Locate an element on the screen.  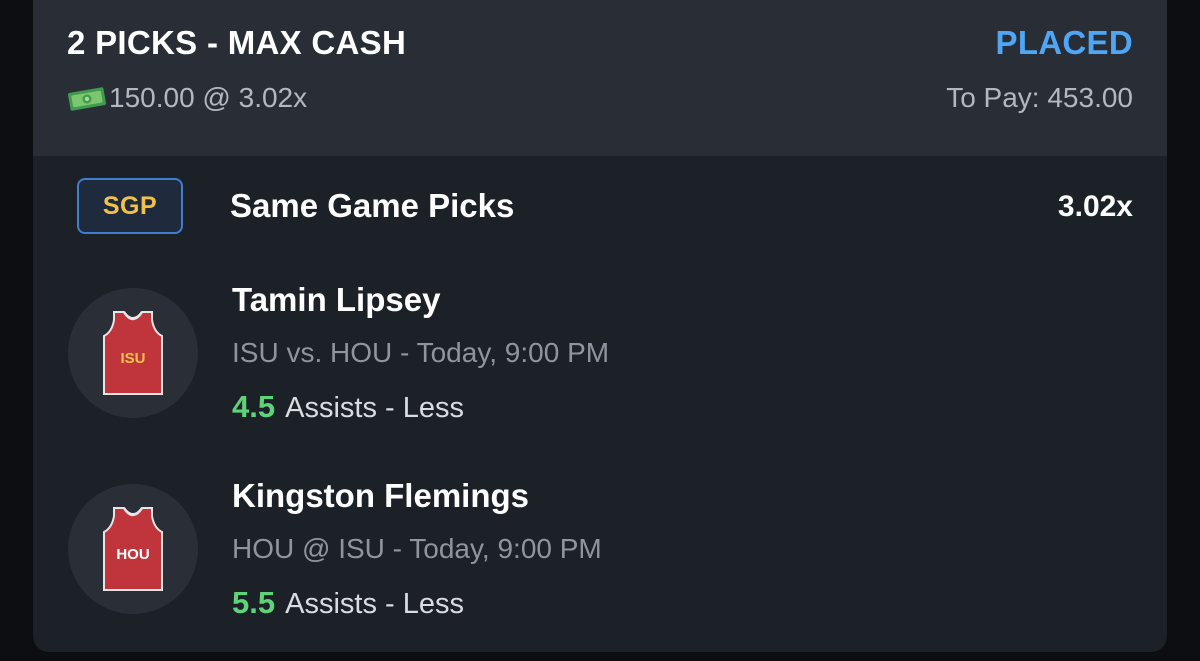
game-info: HOU @ ISU - Today, 9:00 PM is located at coordinates (417, 549).